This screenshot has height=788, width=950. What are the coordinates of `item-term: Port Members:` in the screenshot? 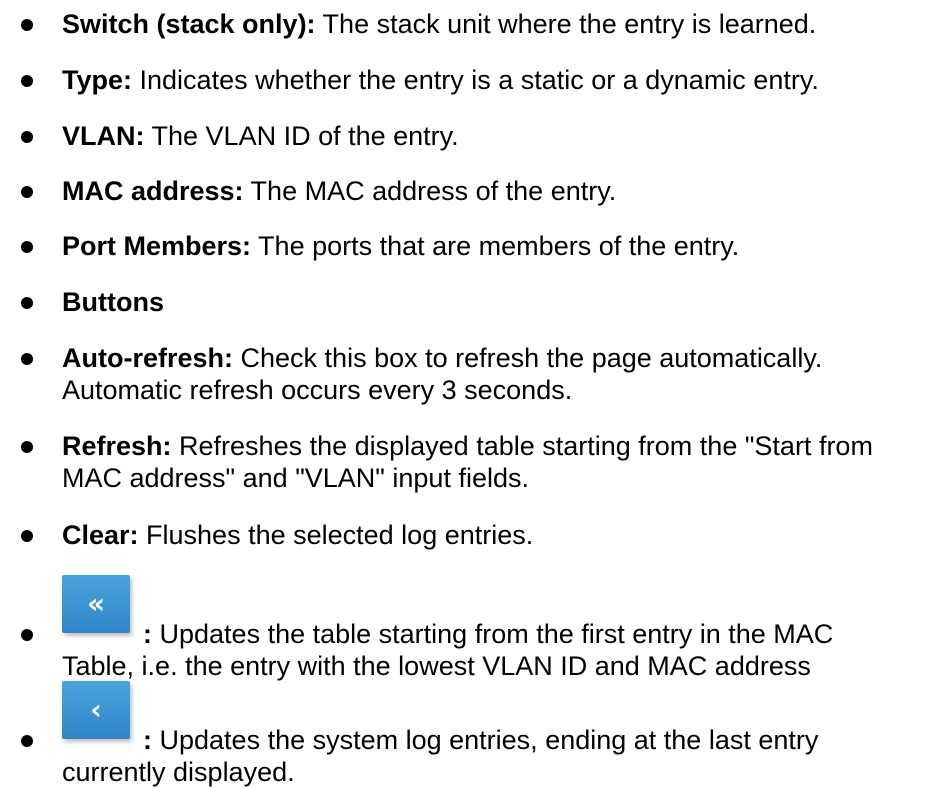 It's located at (157, 246).